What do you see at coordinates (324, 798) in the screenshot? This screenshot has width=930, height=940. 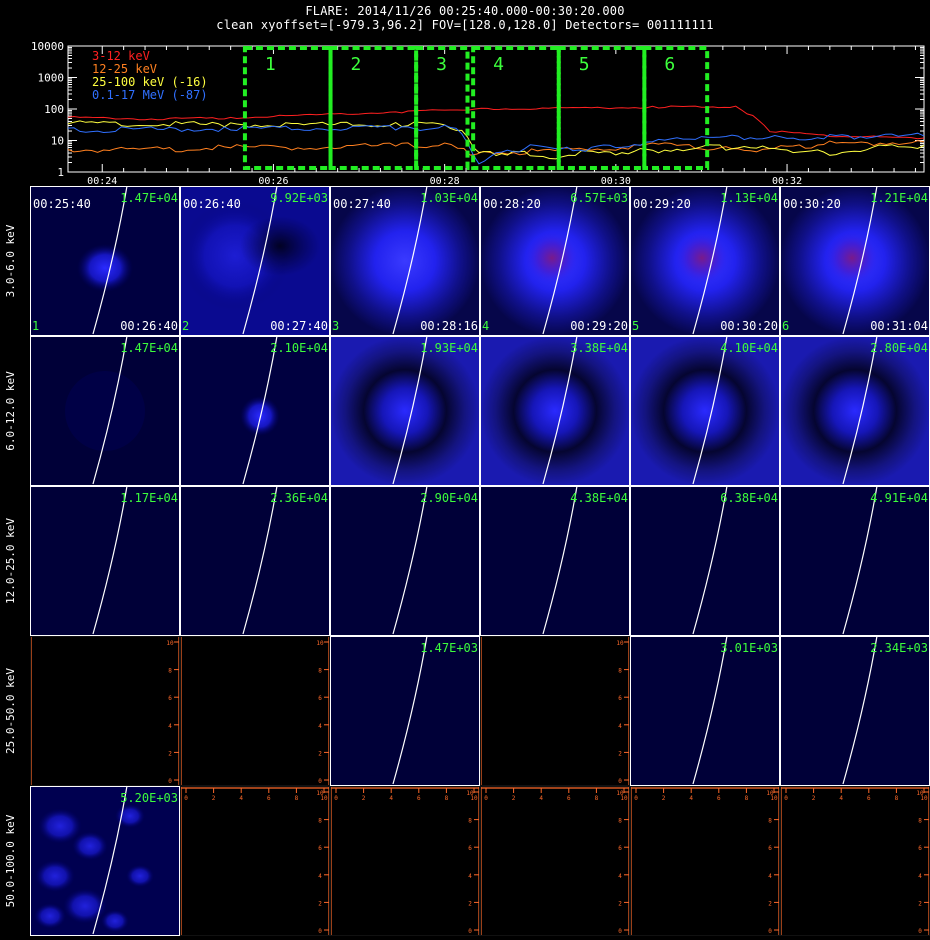 I see `frame-tick-label: 10` at bounding box center [324, 798].